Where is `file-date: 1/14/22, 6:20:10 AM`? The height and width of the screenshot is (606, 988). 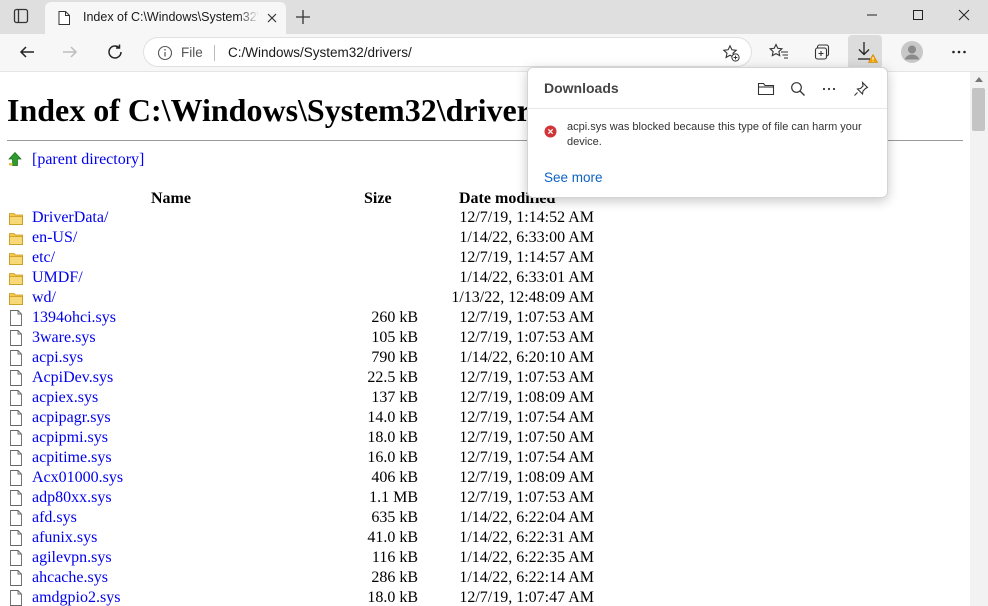 file-date: 1/14/22, 6:20:10 AM is located at coordinates (526, 357).